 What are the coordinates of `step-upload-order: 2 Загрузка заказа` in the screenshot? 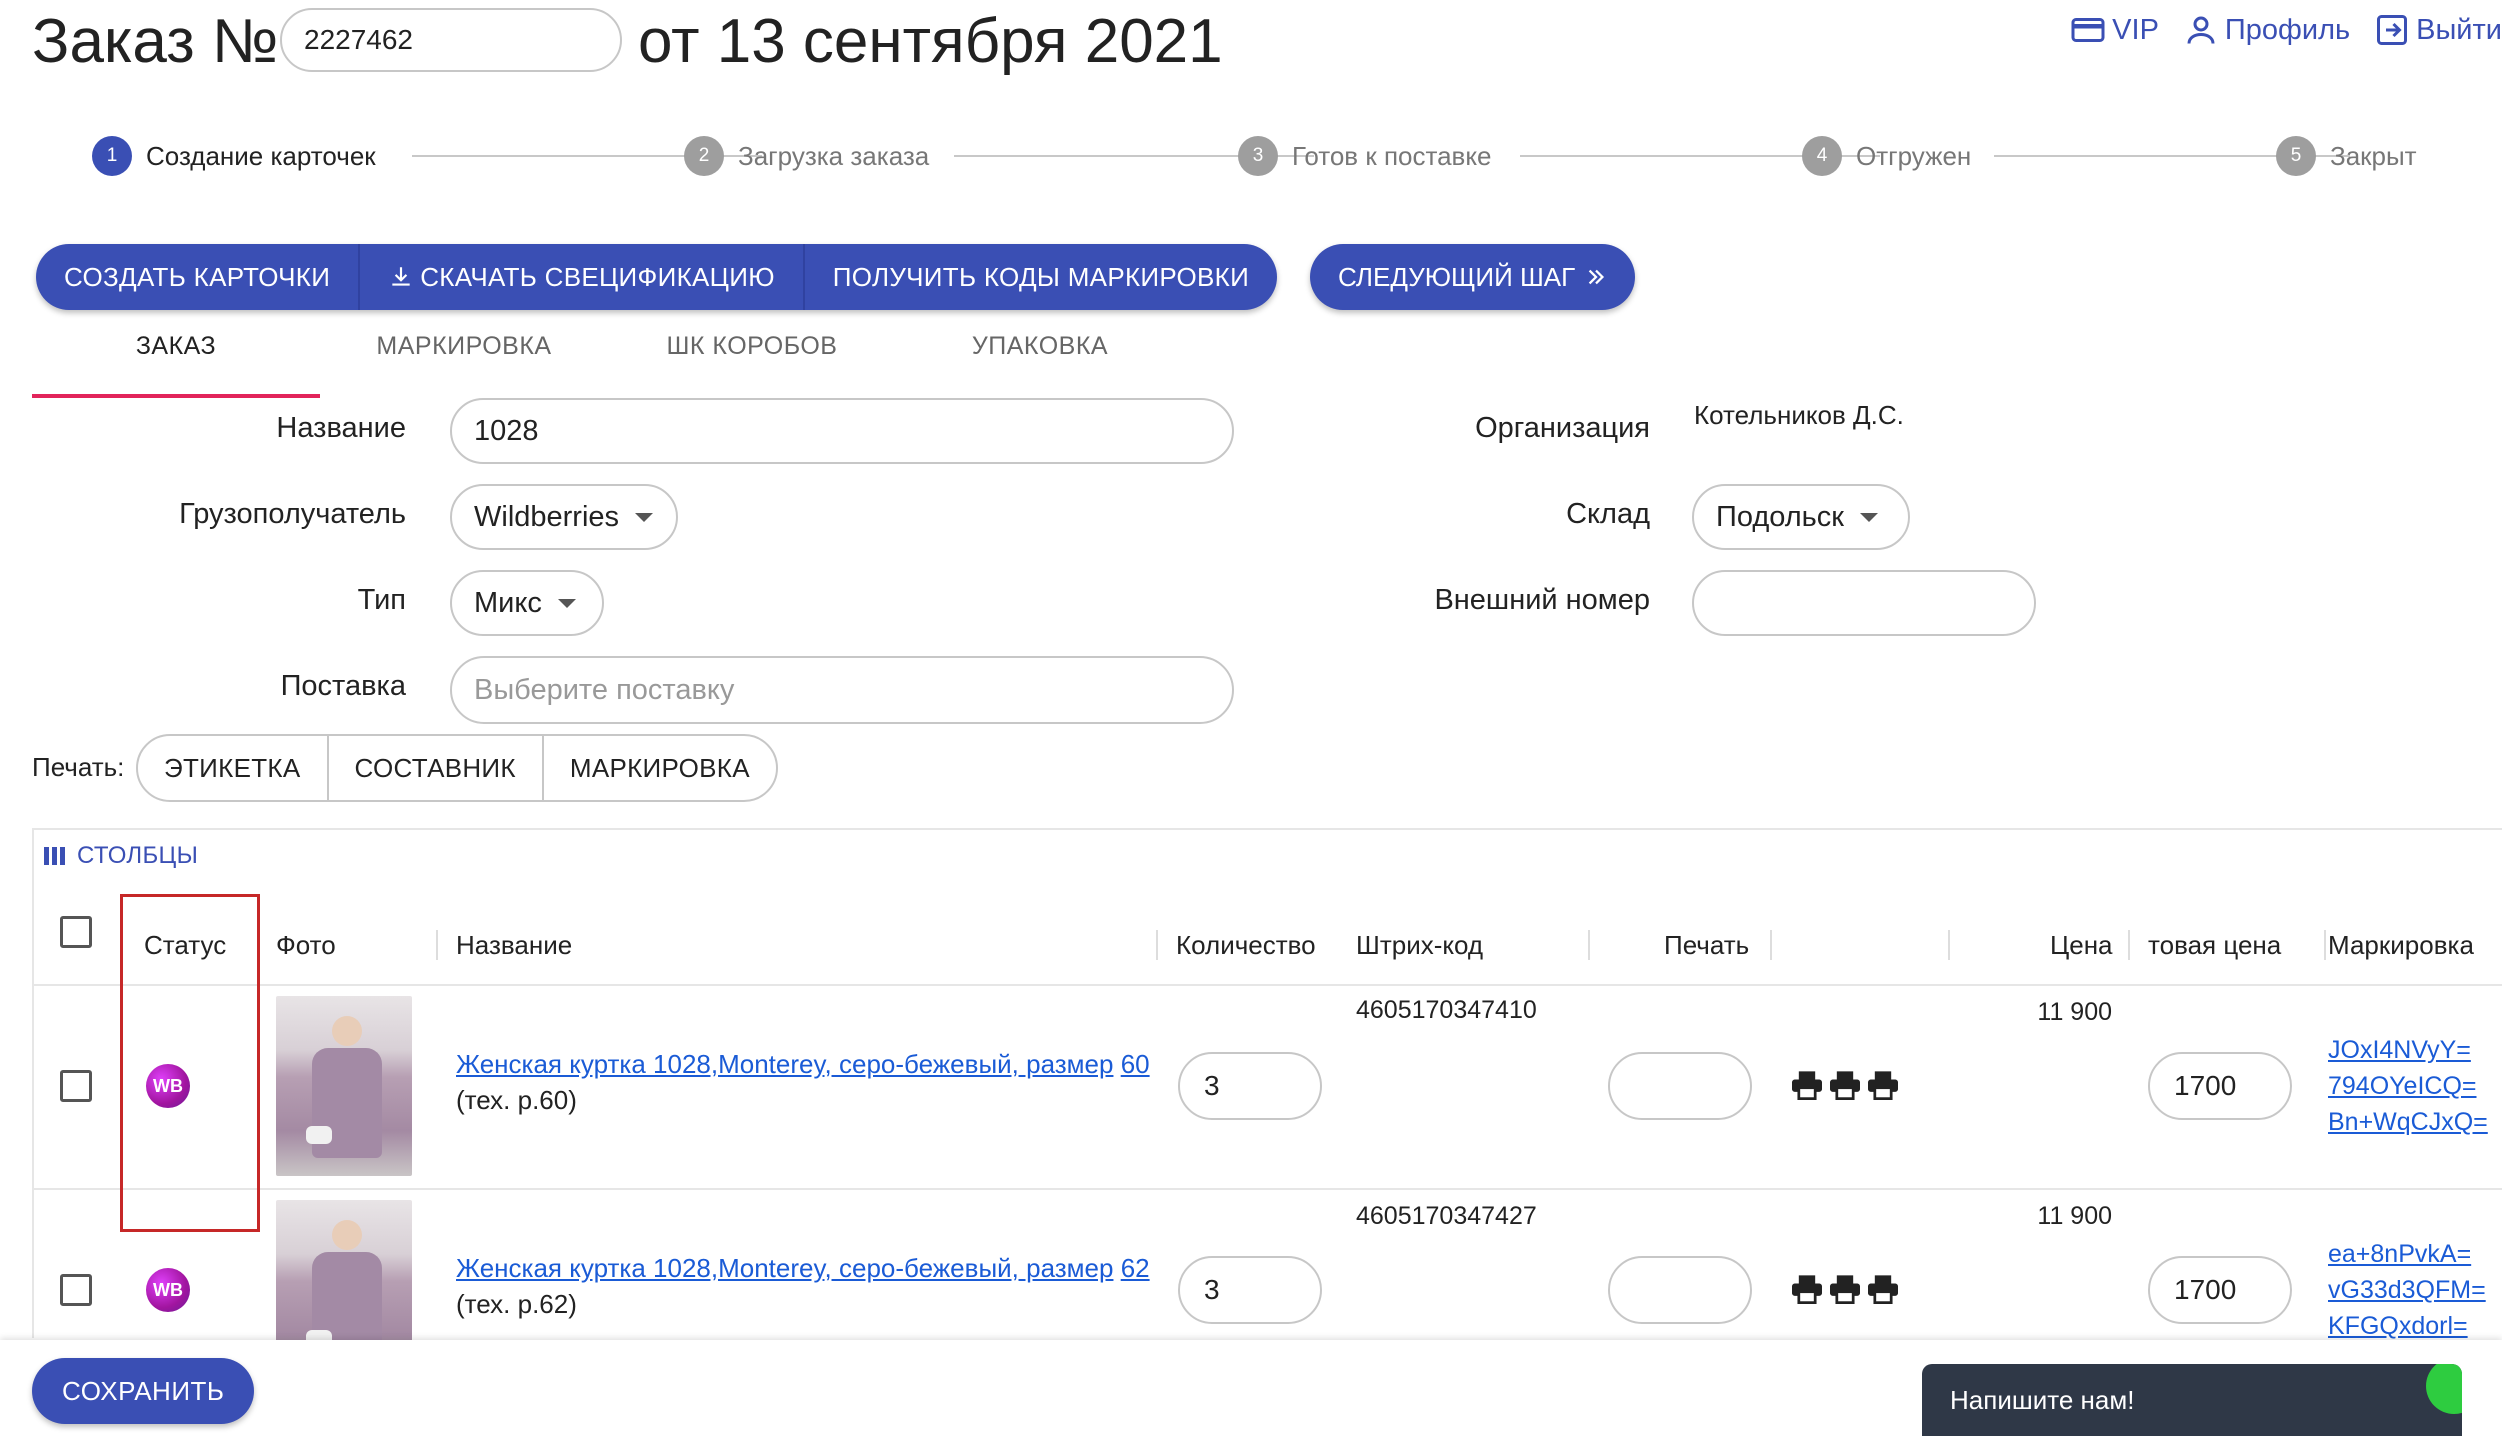 It's located at (806, 156).